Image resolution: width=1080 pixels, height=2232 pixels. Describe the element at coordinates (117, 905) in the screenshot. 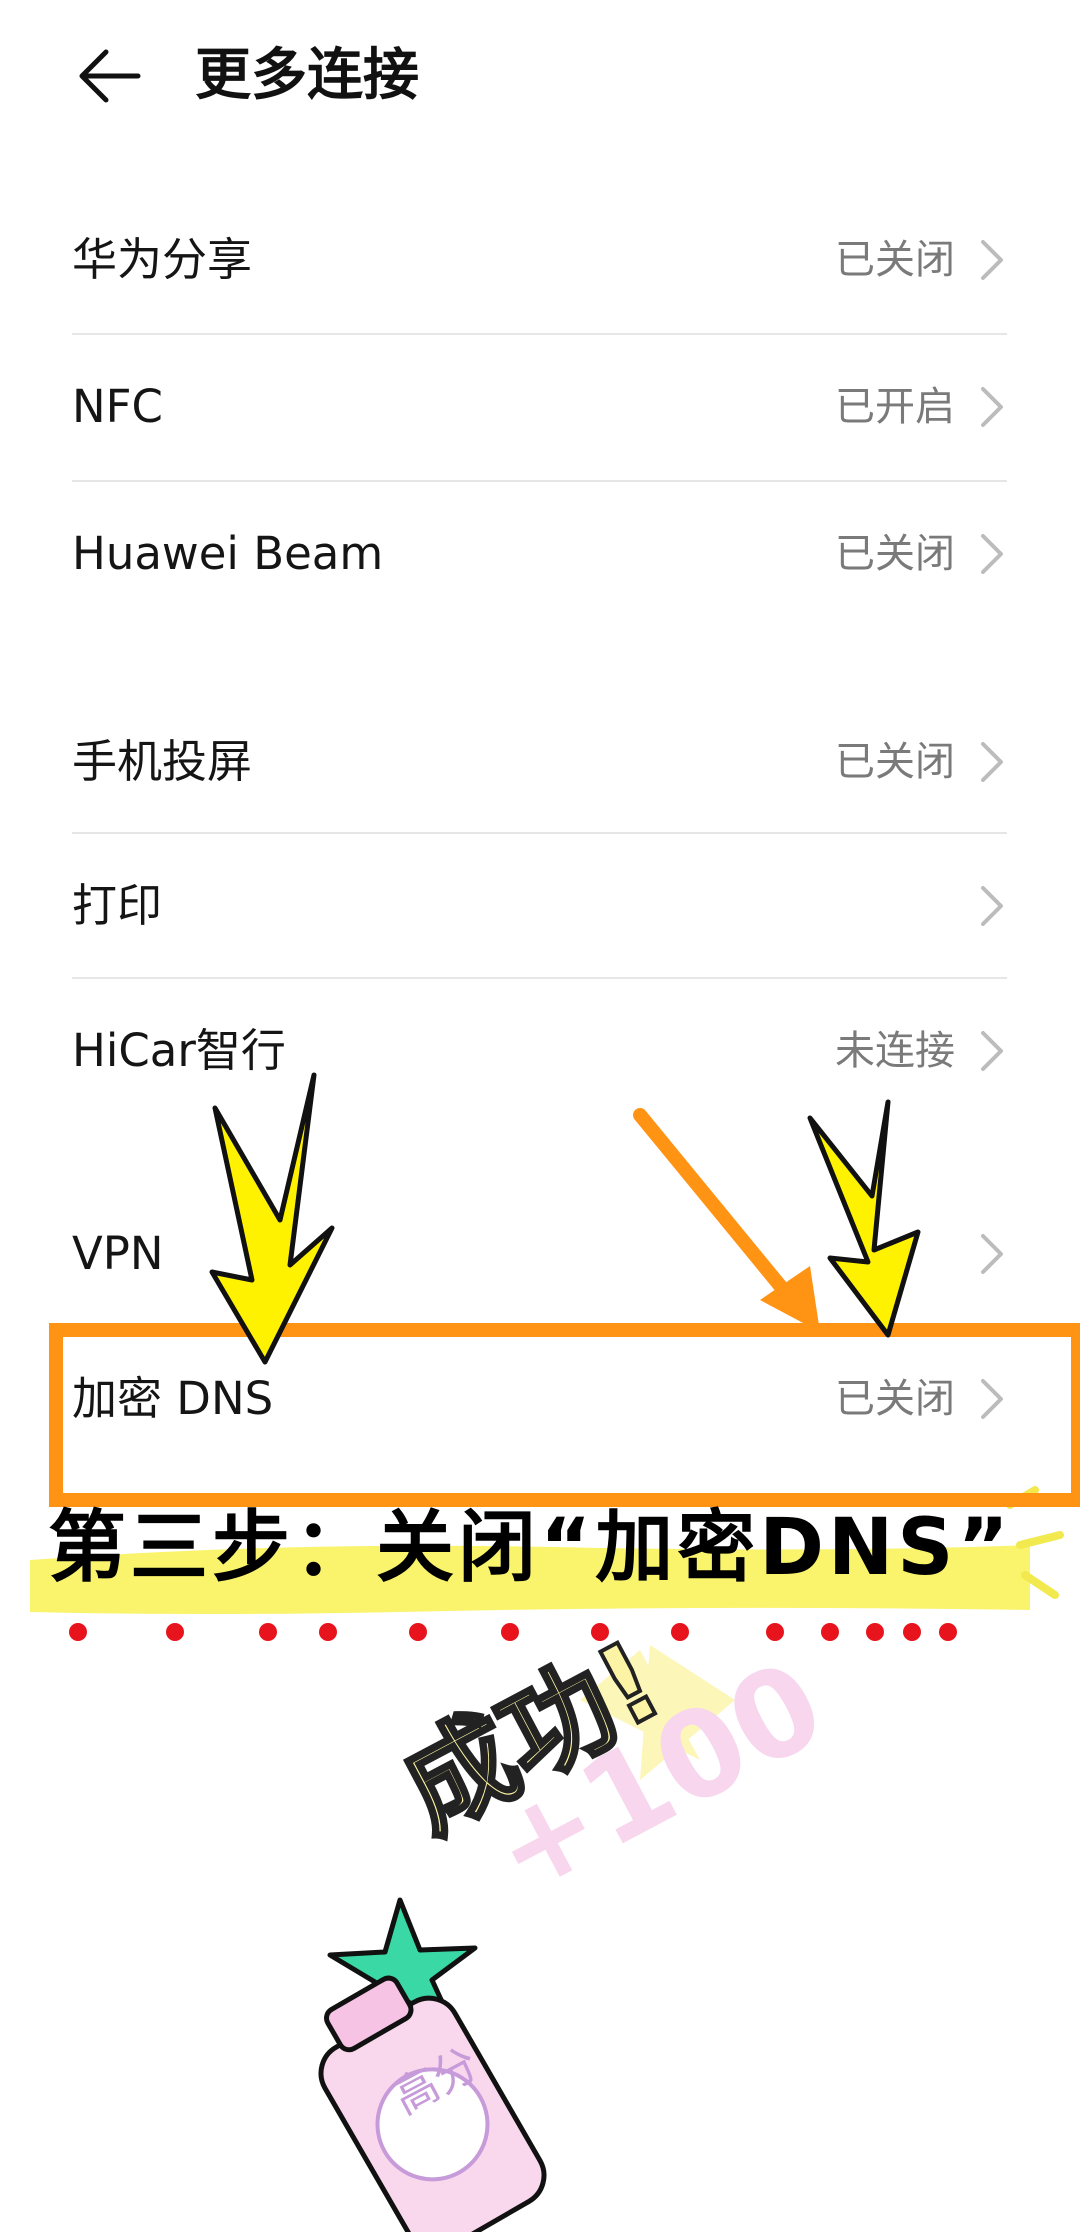

I see `item-label: 打印` at that location.